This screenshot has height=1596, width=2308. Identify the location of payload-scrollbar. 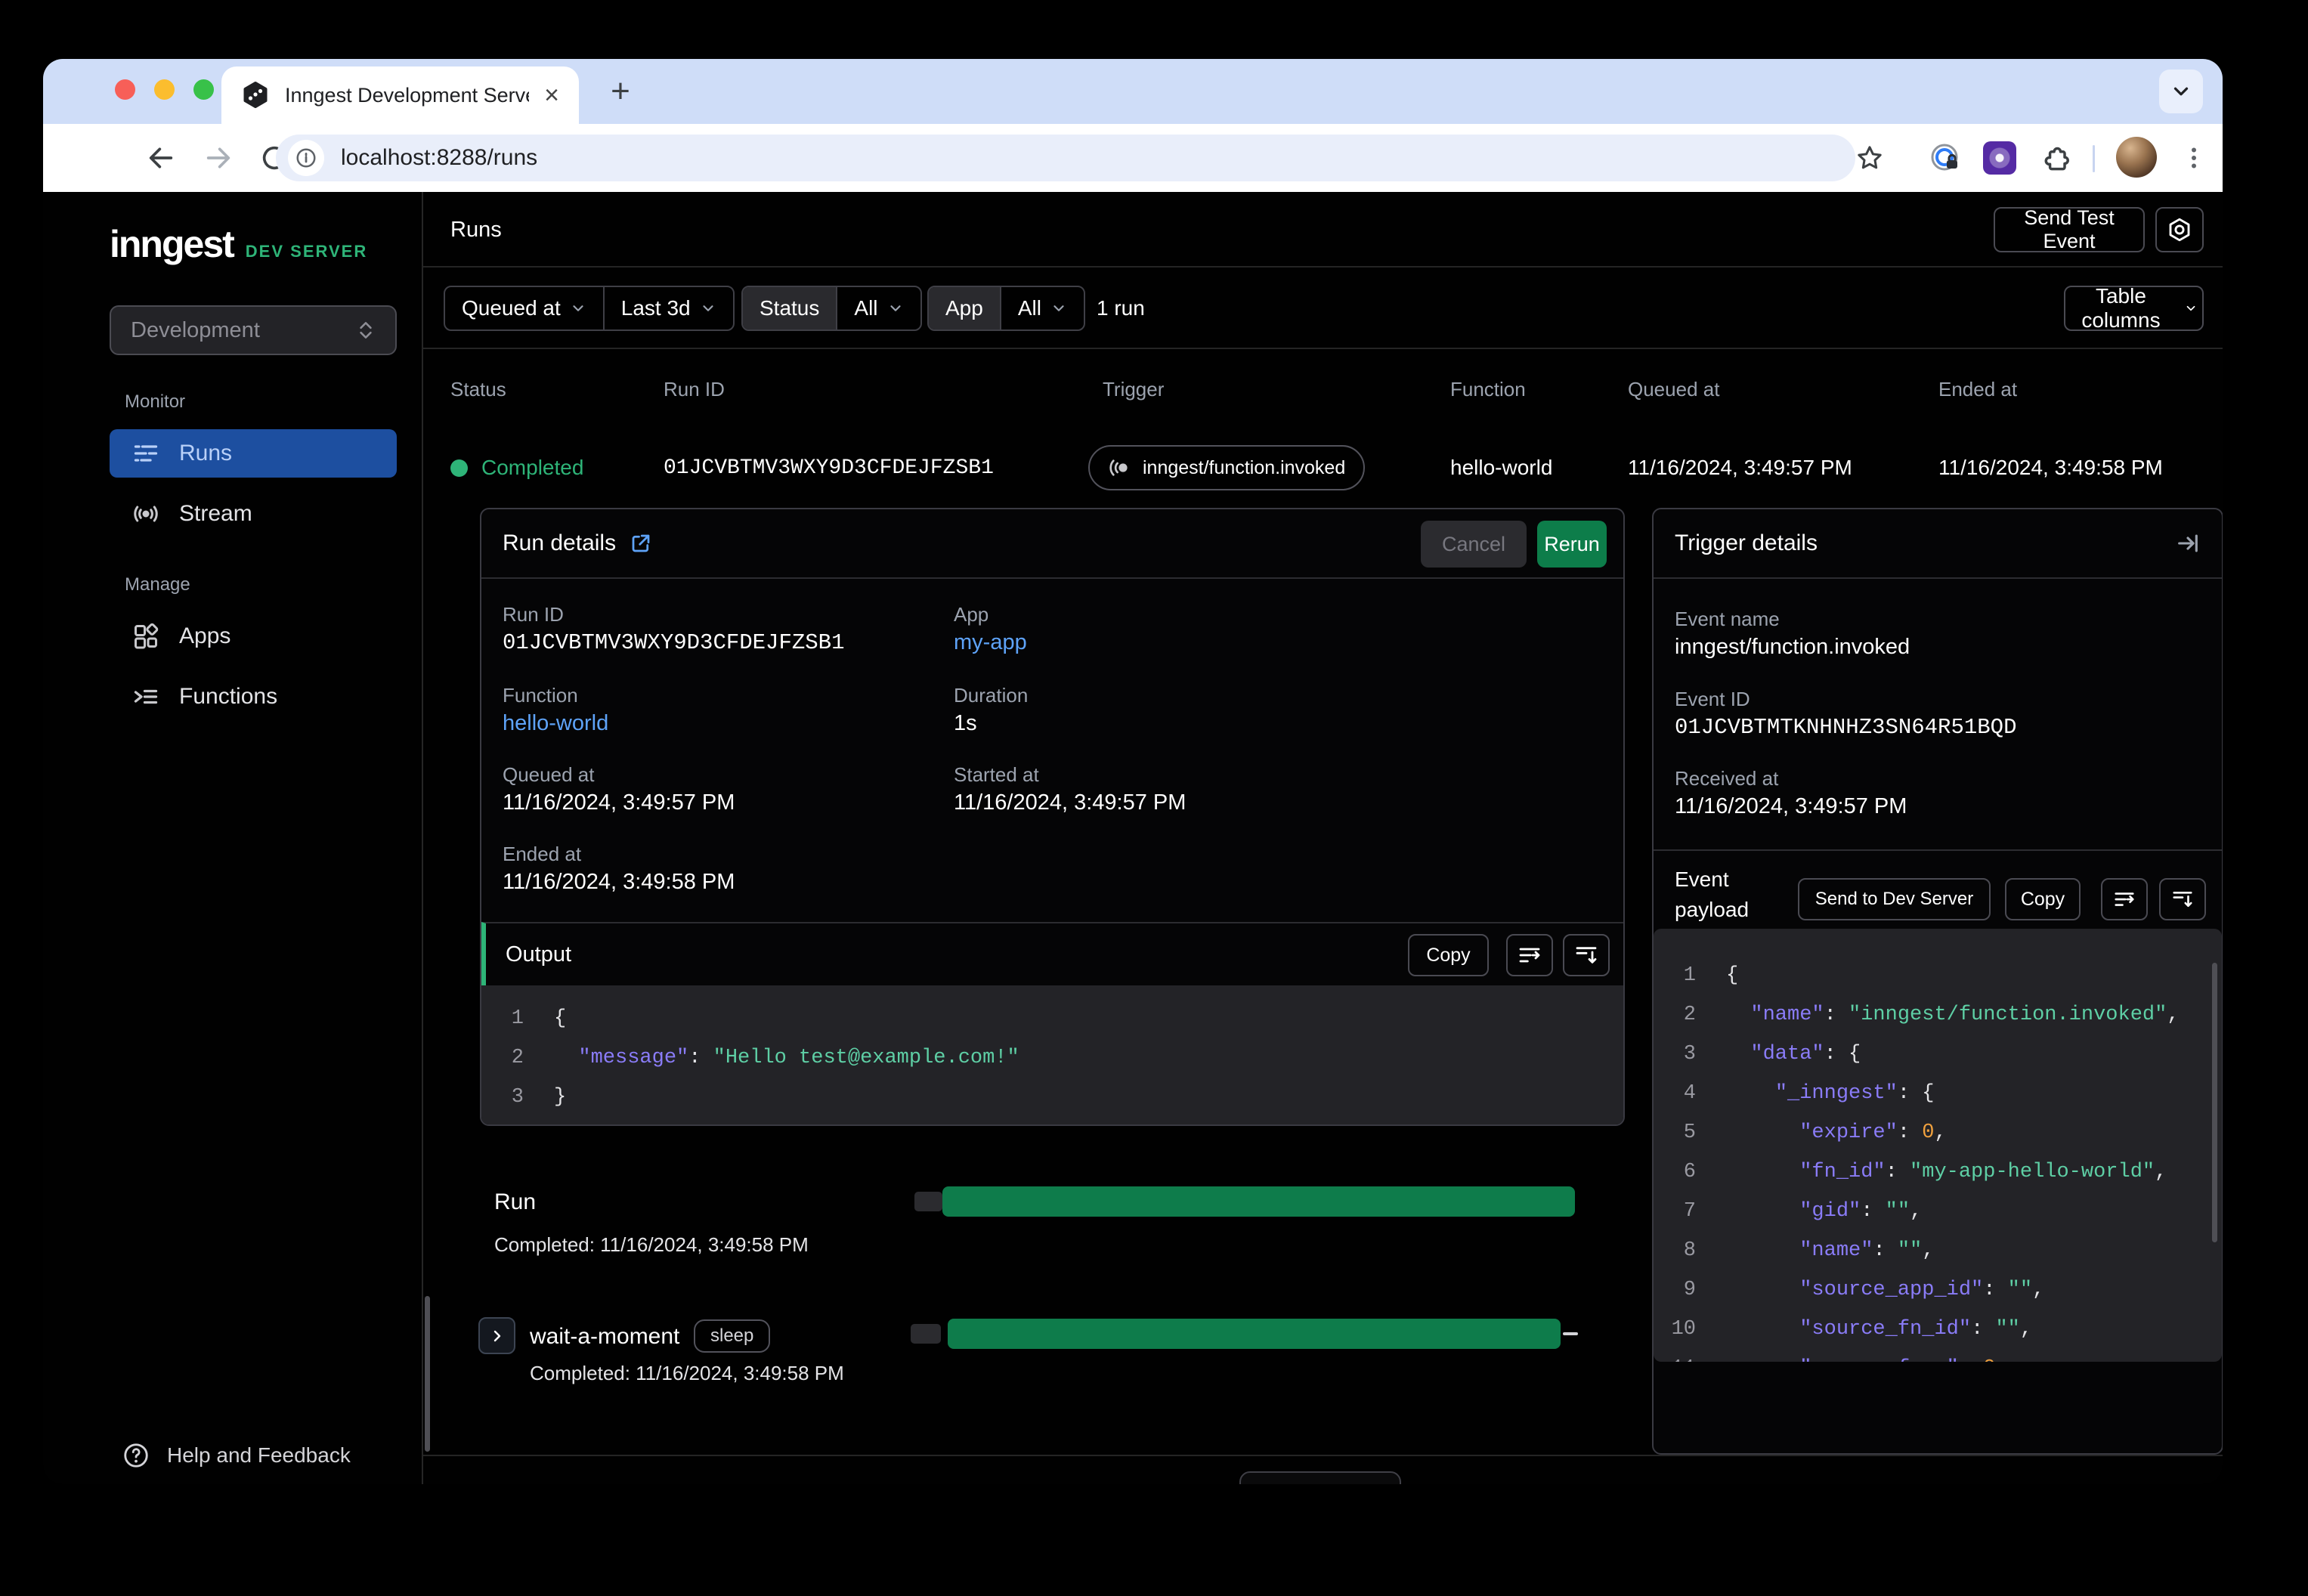
(2214, 1102).